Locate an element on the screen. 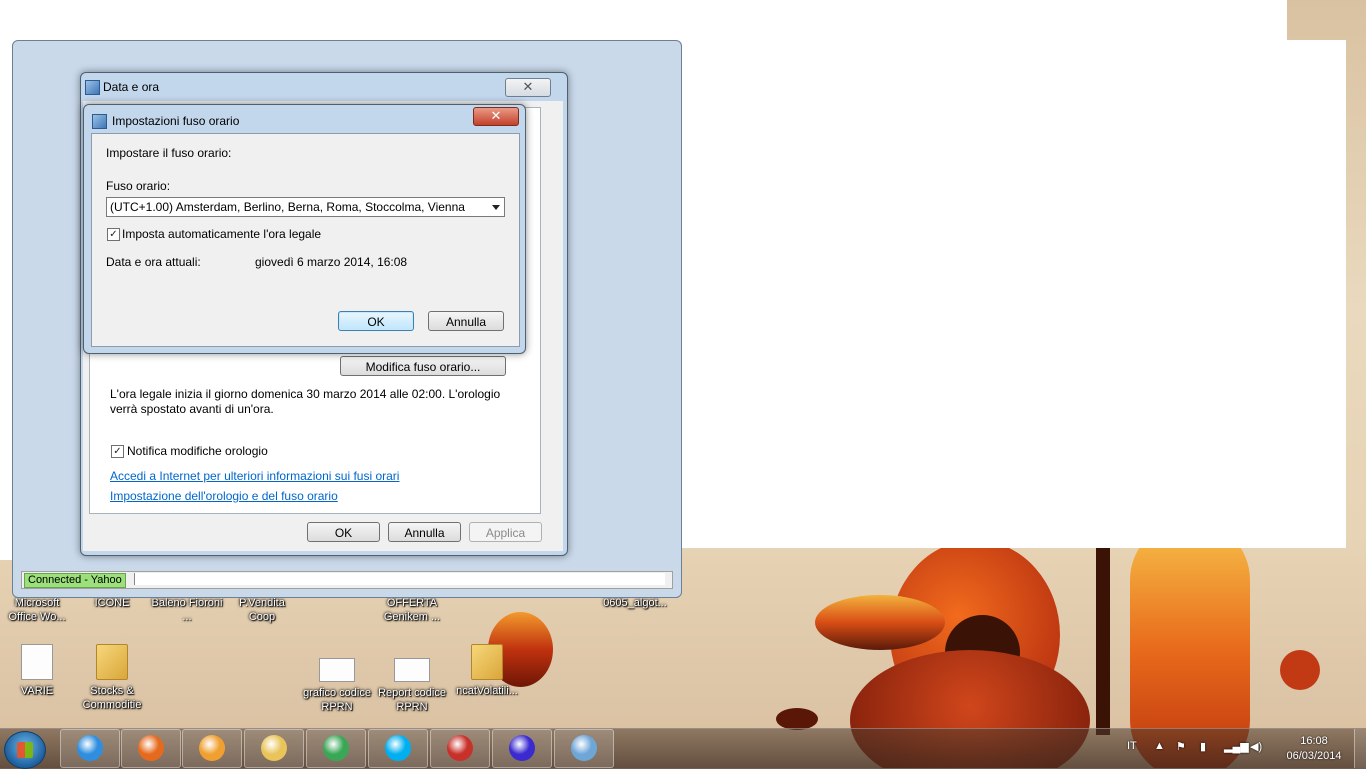 The height and width of the screenshot is (769, 1366). timezone-heading: Impostare il fuso orario: is located at coordinates (169, 153).